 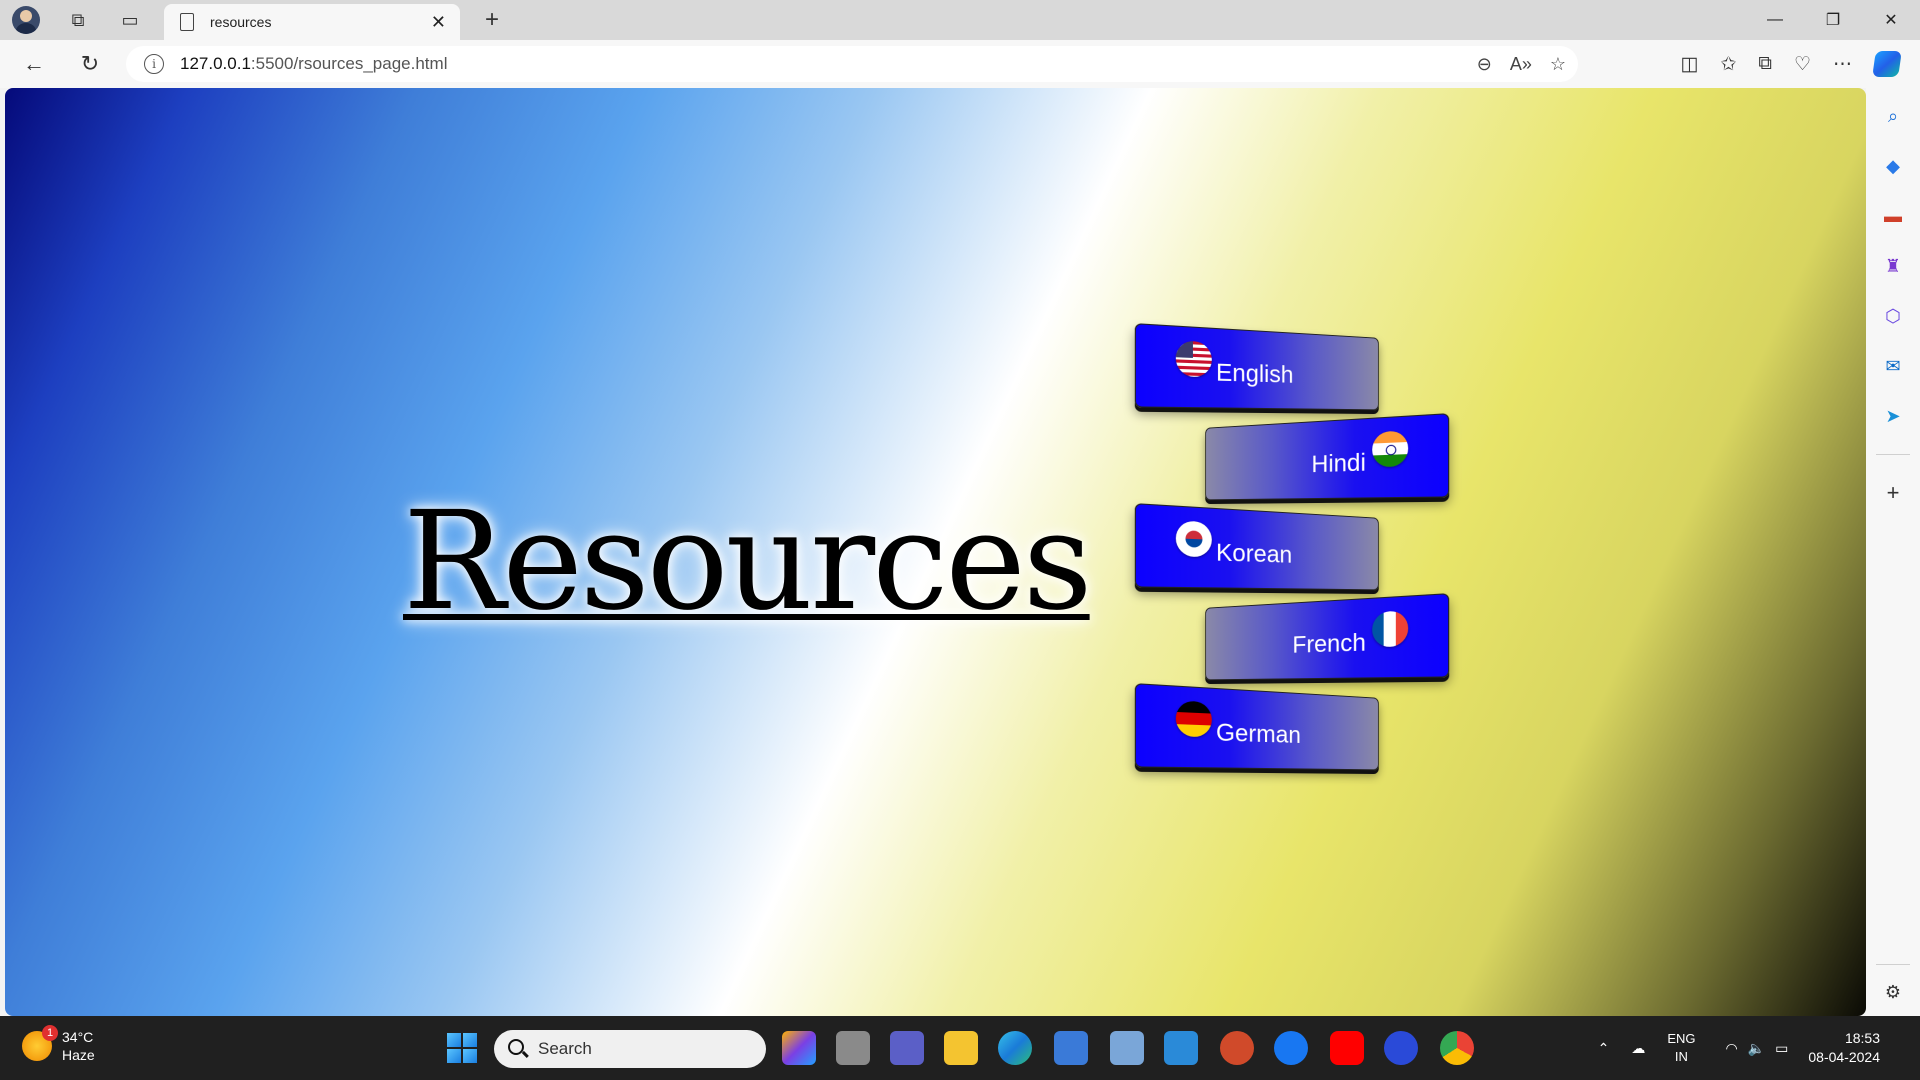 I want to click on us-flag-icon, so click(x=1193, y=359).